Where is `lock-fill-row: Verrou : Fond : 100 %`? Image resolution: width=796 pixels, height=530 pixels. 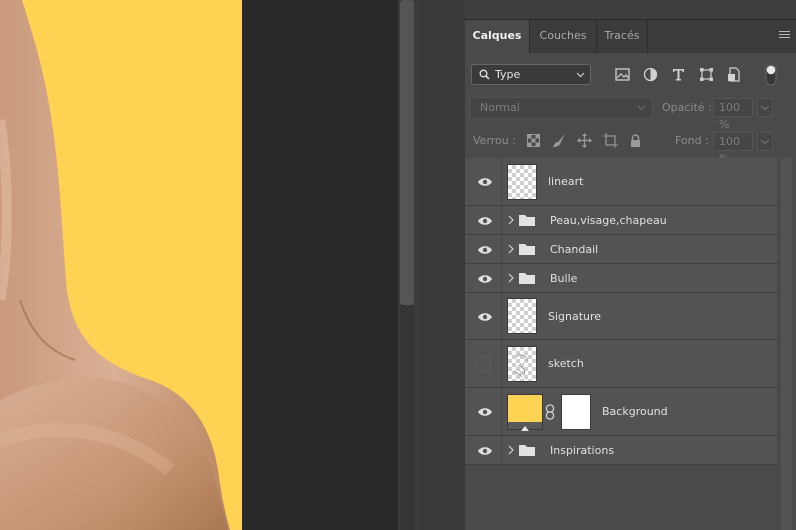 lock-fill-row: Verrou : Fond : 100 % is located at coordinates (630, 144).